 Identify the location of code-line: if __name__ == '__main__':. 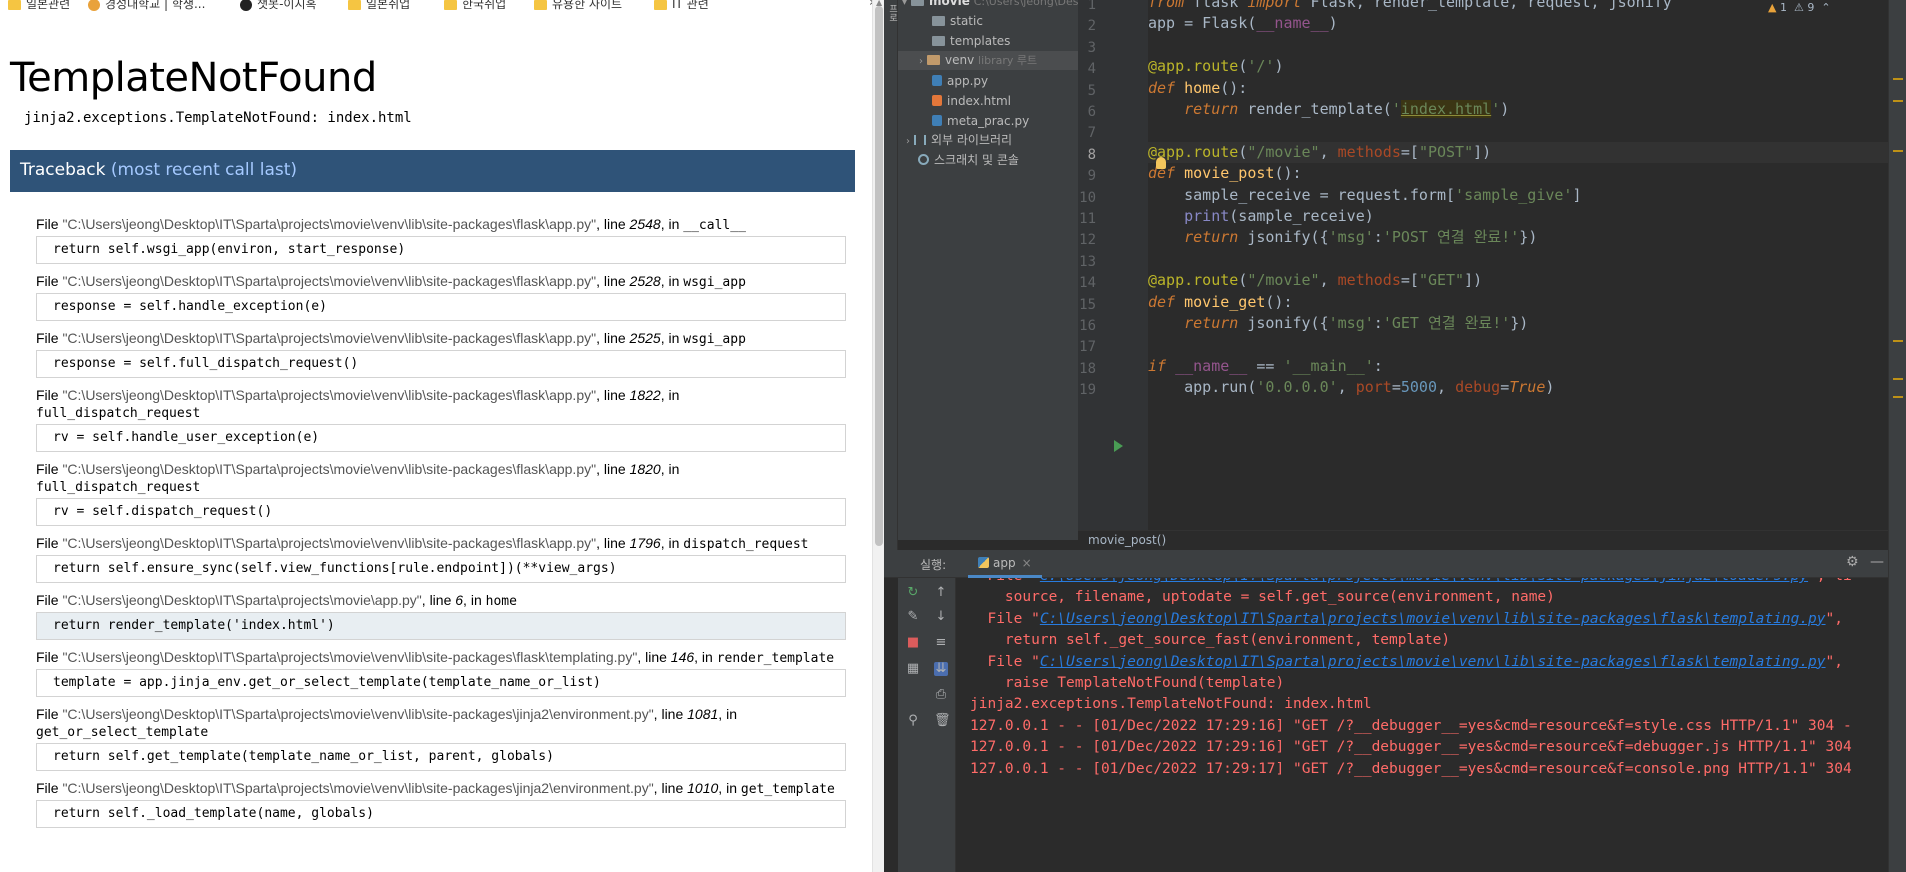
(1518, 366).